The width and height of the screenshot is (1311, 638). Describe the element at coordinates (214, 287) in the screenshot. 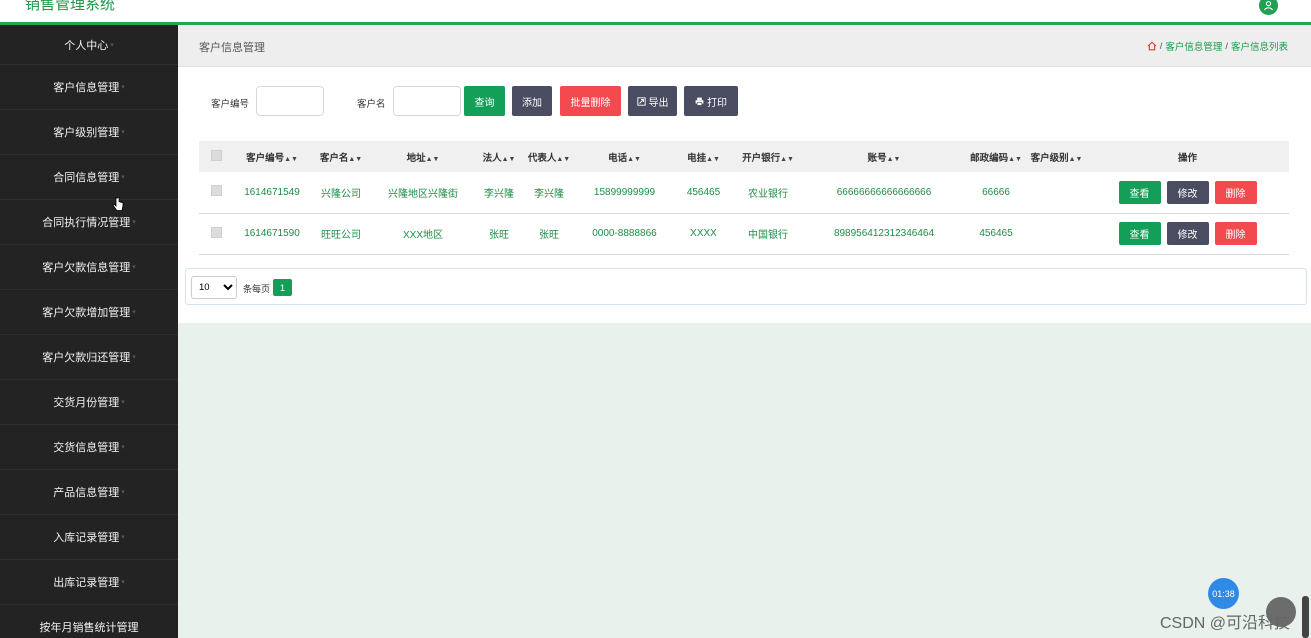

I see `page-size-select: 10` at that location.